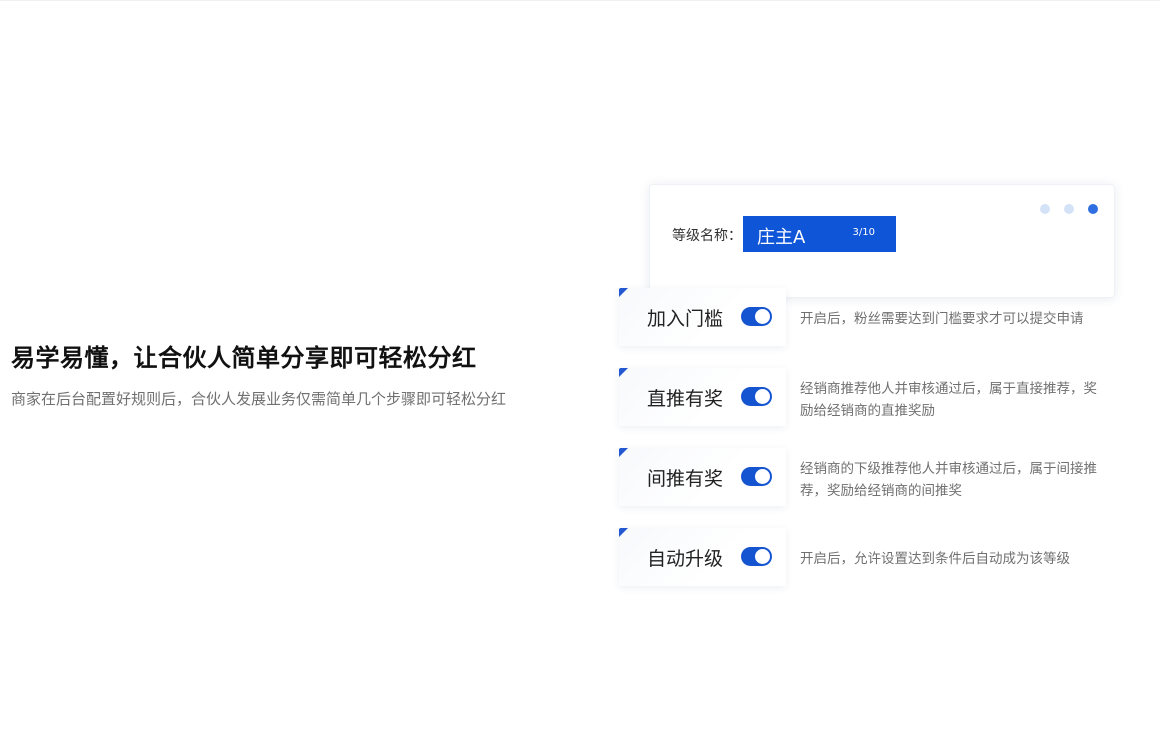 This screenshot has height=750, width=1160. I want to click on feature-chip: 自动升级, so click(702, 557).